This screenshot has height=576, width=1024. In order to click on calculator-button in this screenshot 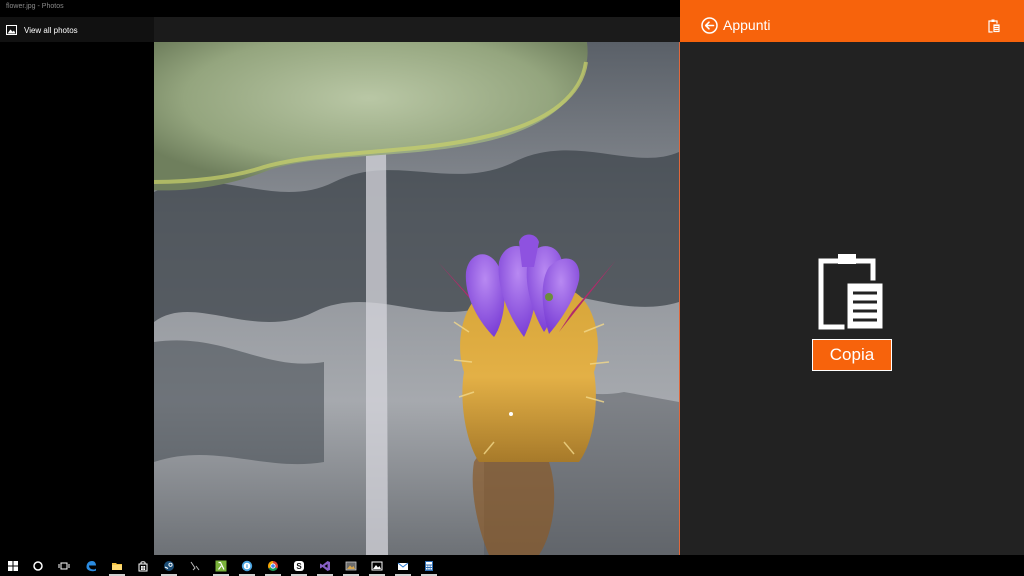, I will do `click(429, 566)`.